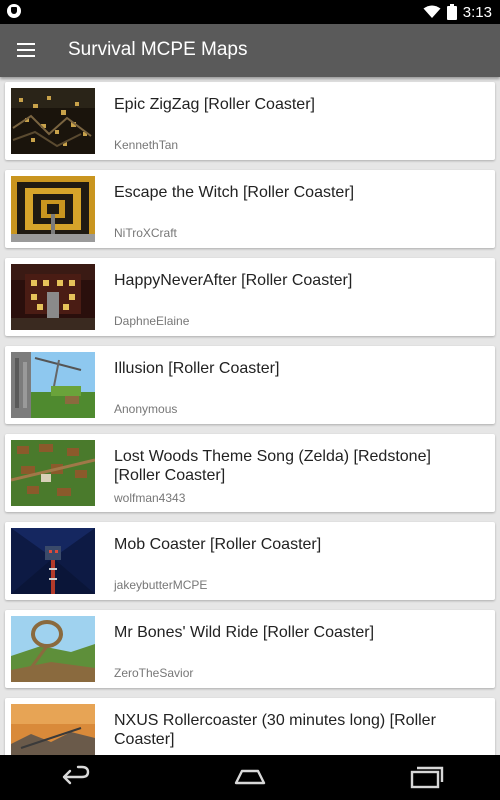 The width and height of the screenshot is (500, 800). I want to click on status-time: 3:13, so click(477, 12).